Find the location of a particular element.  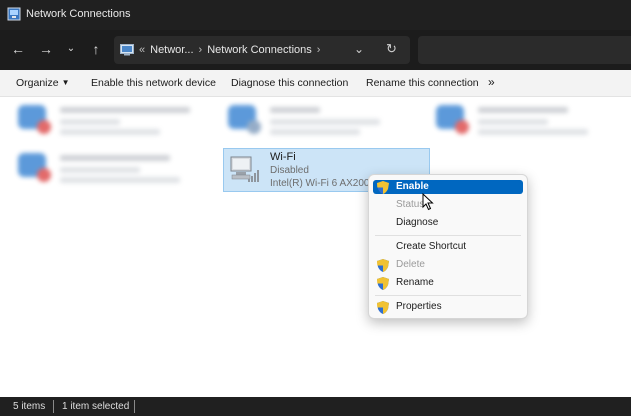

menu-item-enable: Enable is located at coordinates (448, 187).